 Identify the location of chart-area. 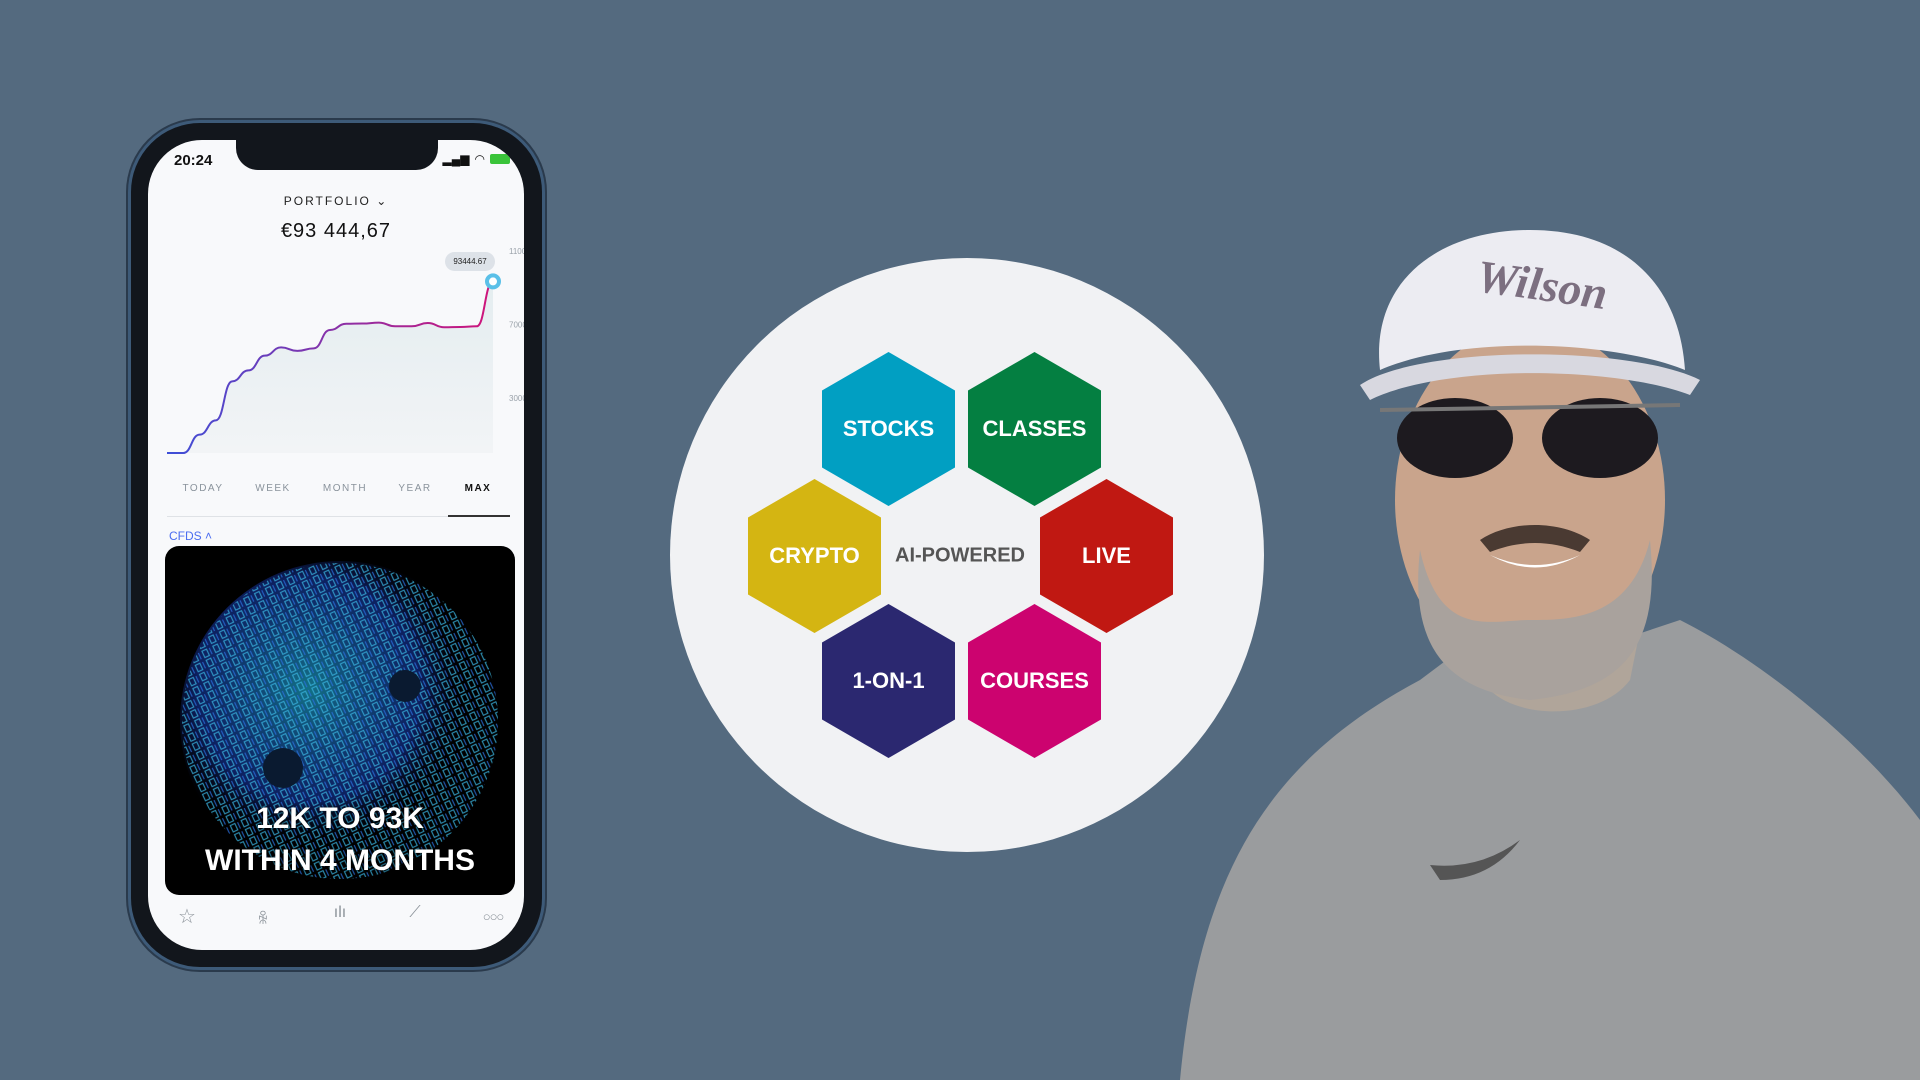
(330, 367).